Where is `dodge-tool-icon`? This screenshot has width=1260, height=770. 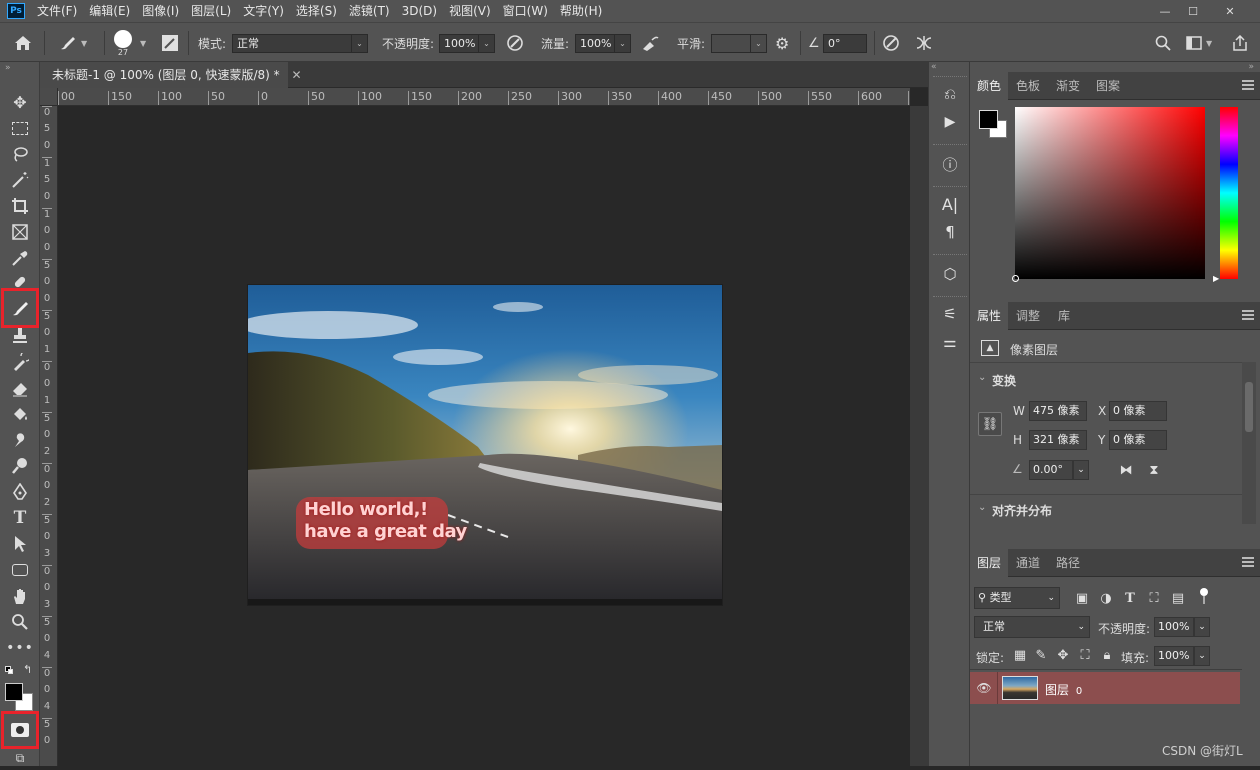
dodge-tool-icon is located at coordinates (20, 466).